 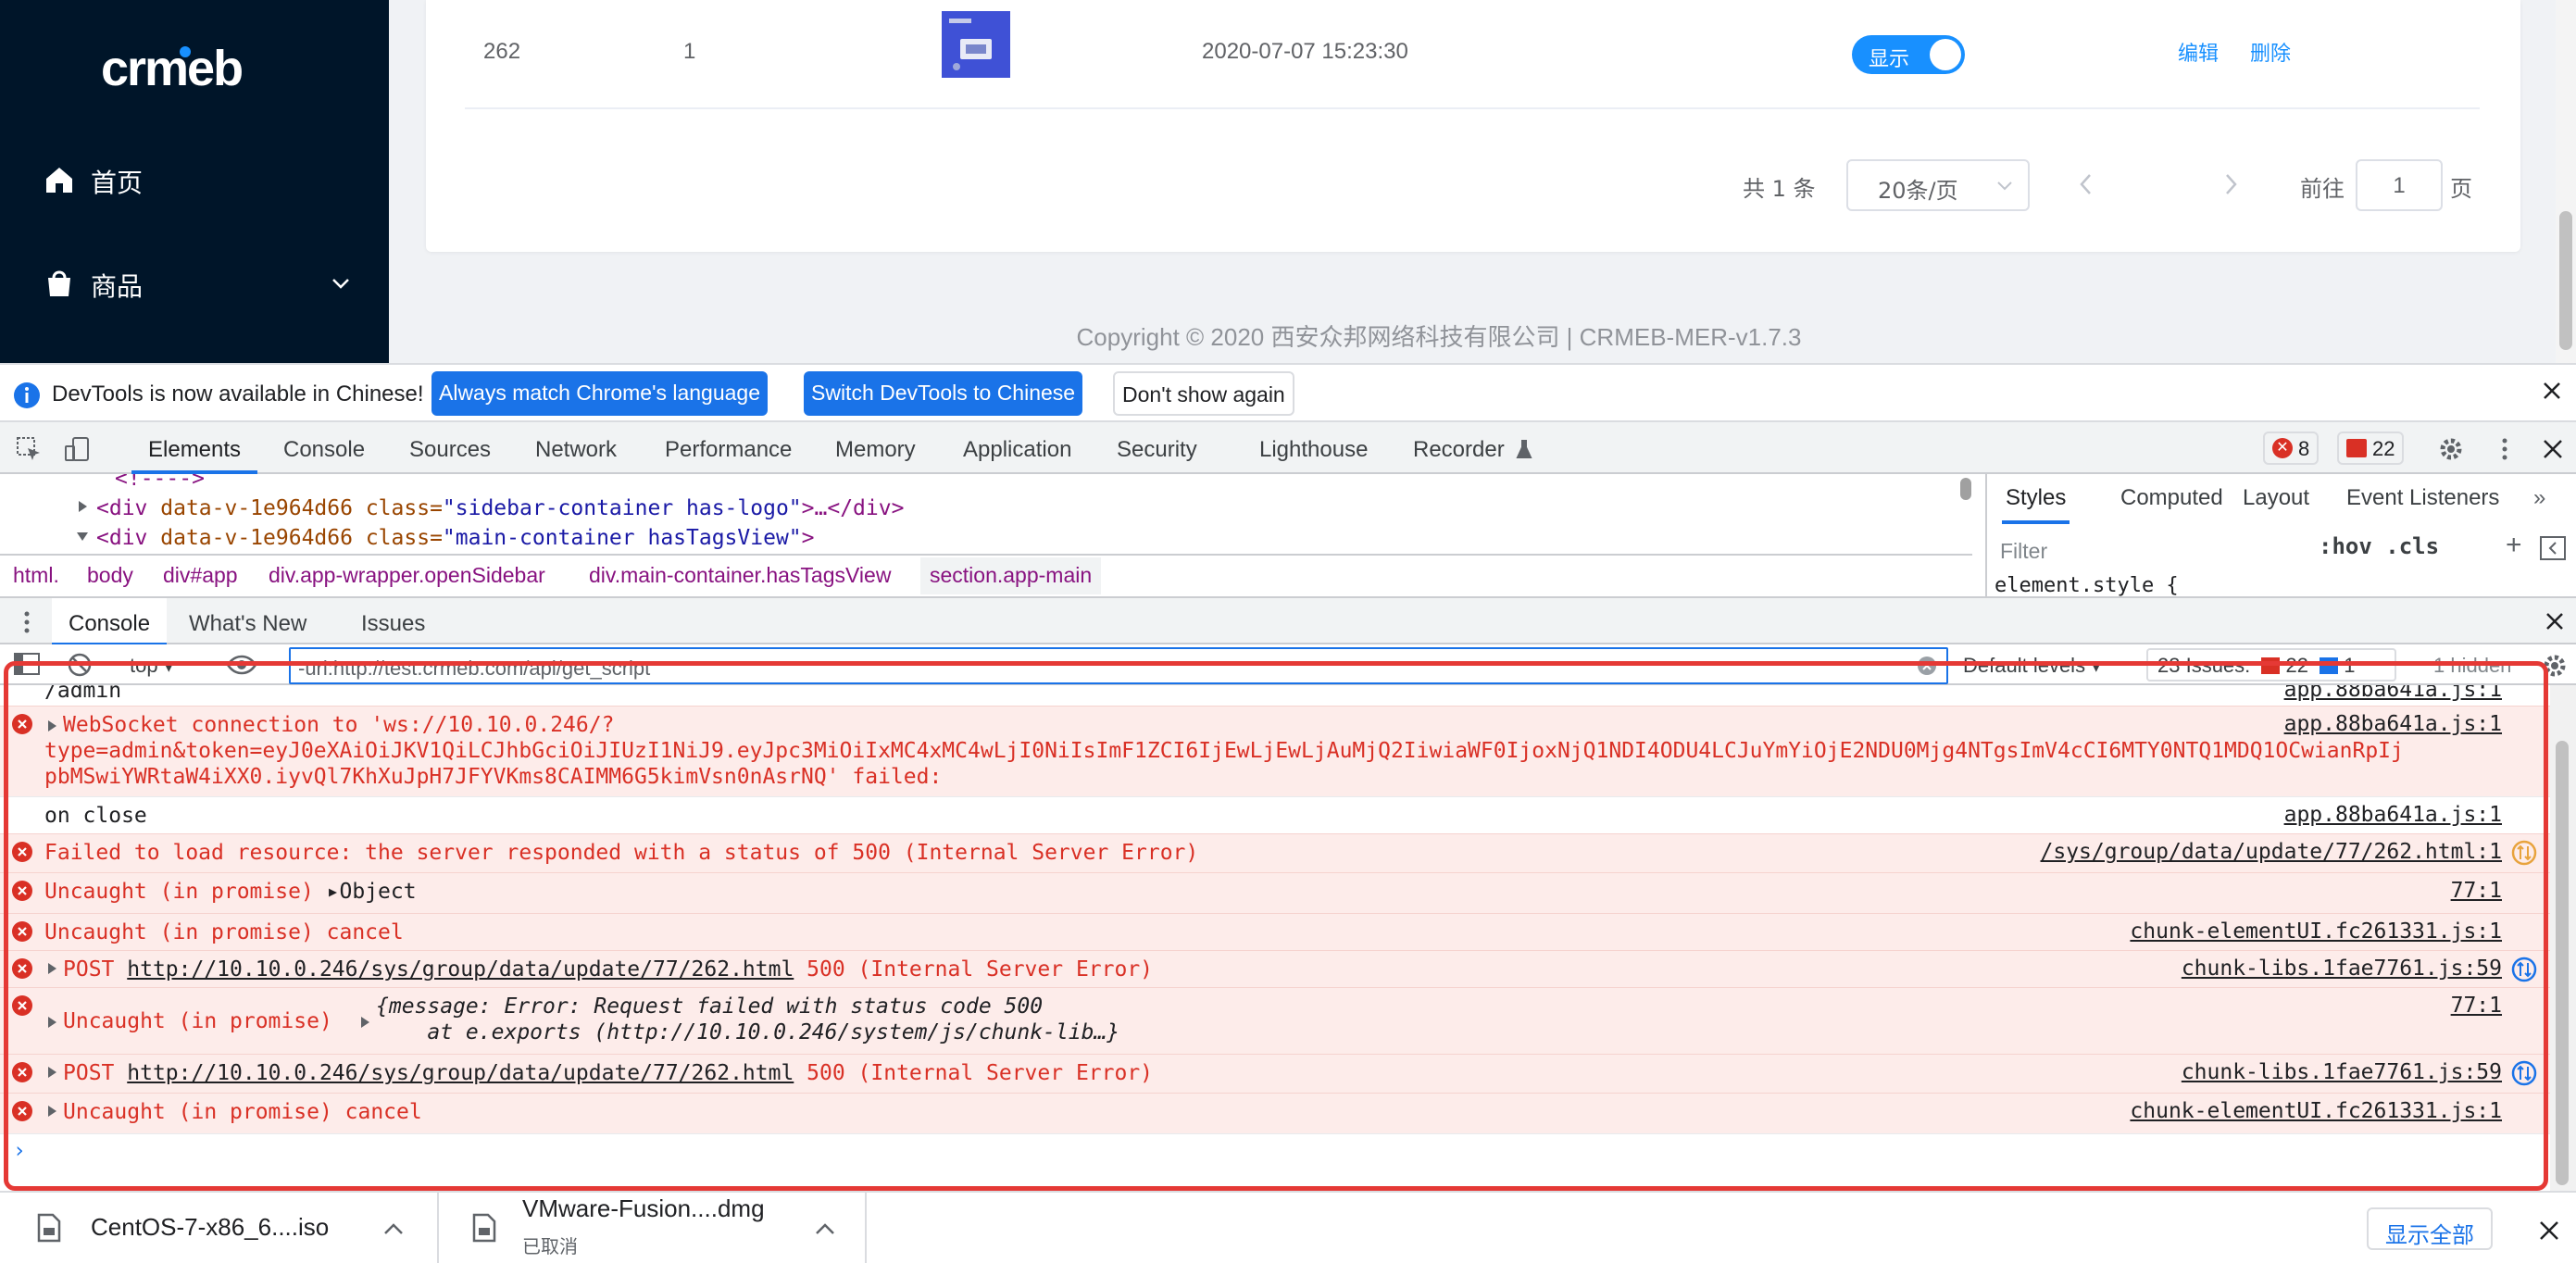 What do you see at coordinates (2291, 448) in the screenshot?
I see `error-count-badge: ✕ 8` at bounding box center [2291, 448].